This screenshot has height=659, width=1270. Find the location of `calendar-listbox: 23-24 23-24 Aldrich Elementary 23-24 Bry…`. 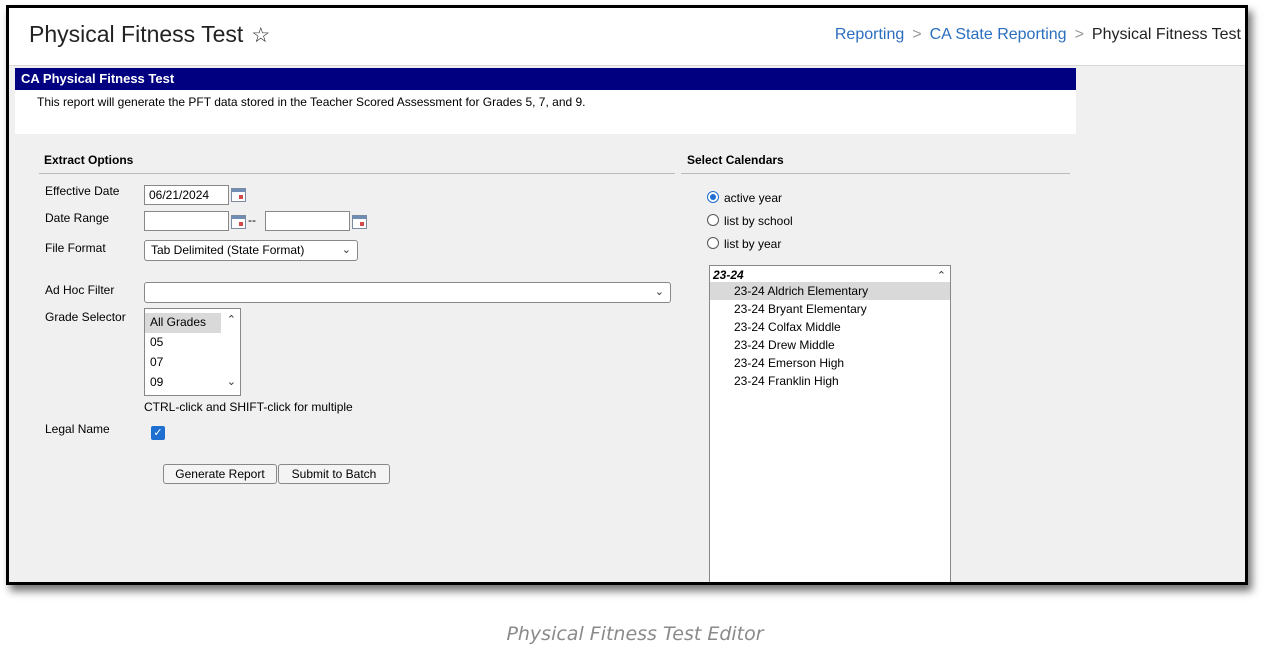

calendar-listbox: 23-24 23-24 Aldrich Elementary 23-24 Bry… is located at coordinates (830, 423).